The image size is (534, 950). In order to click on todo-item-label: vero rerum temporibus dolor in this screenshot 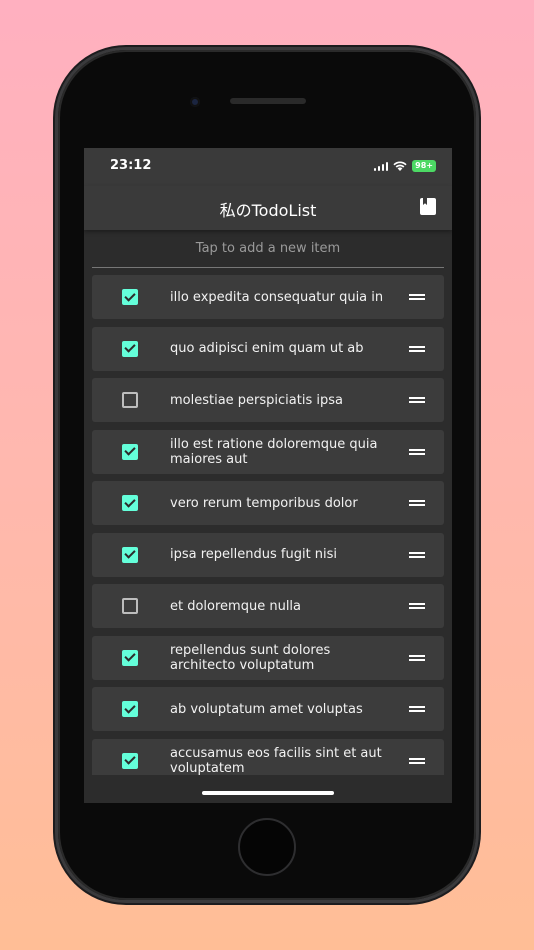, I will do `click(264, 503)`.